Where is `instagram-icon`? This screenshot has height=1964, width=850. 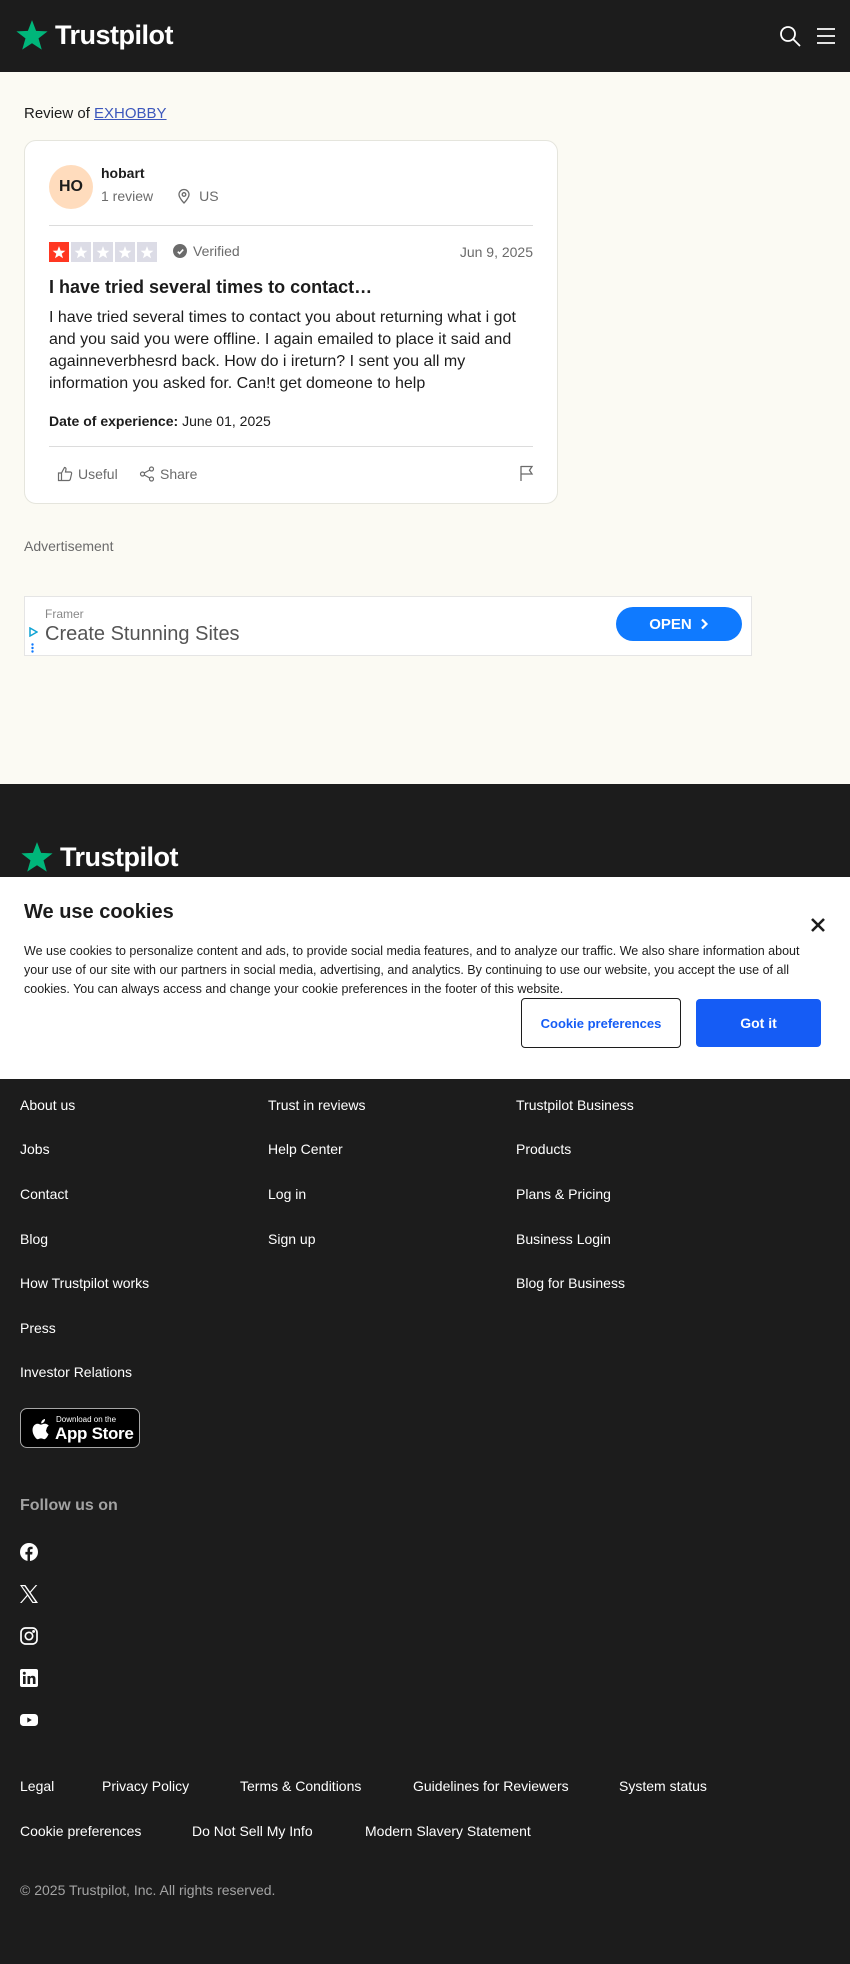
instagram-icon is located at coordinates (29, 1636).